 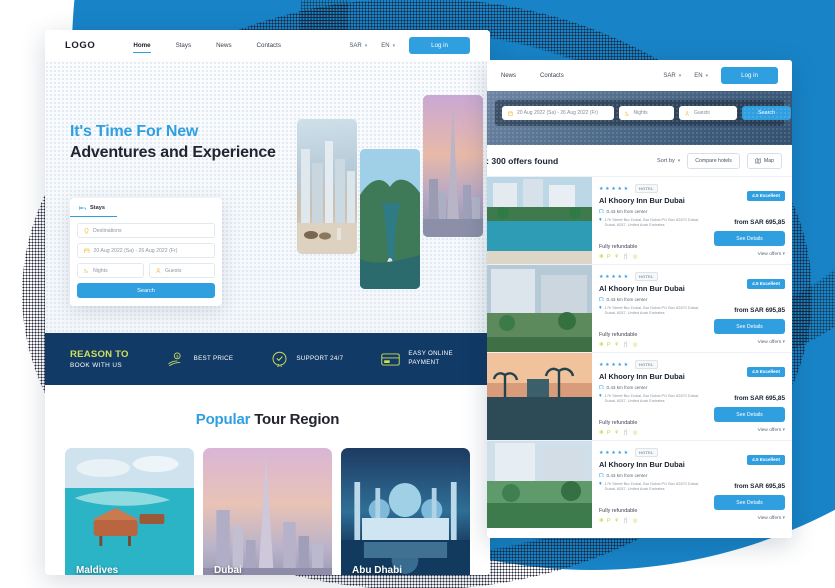 I want to click on hero-image-group, so click(x=387, y=197).